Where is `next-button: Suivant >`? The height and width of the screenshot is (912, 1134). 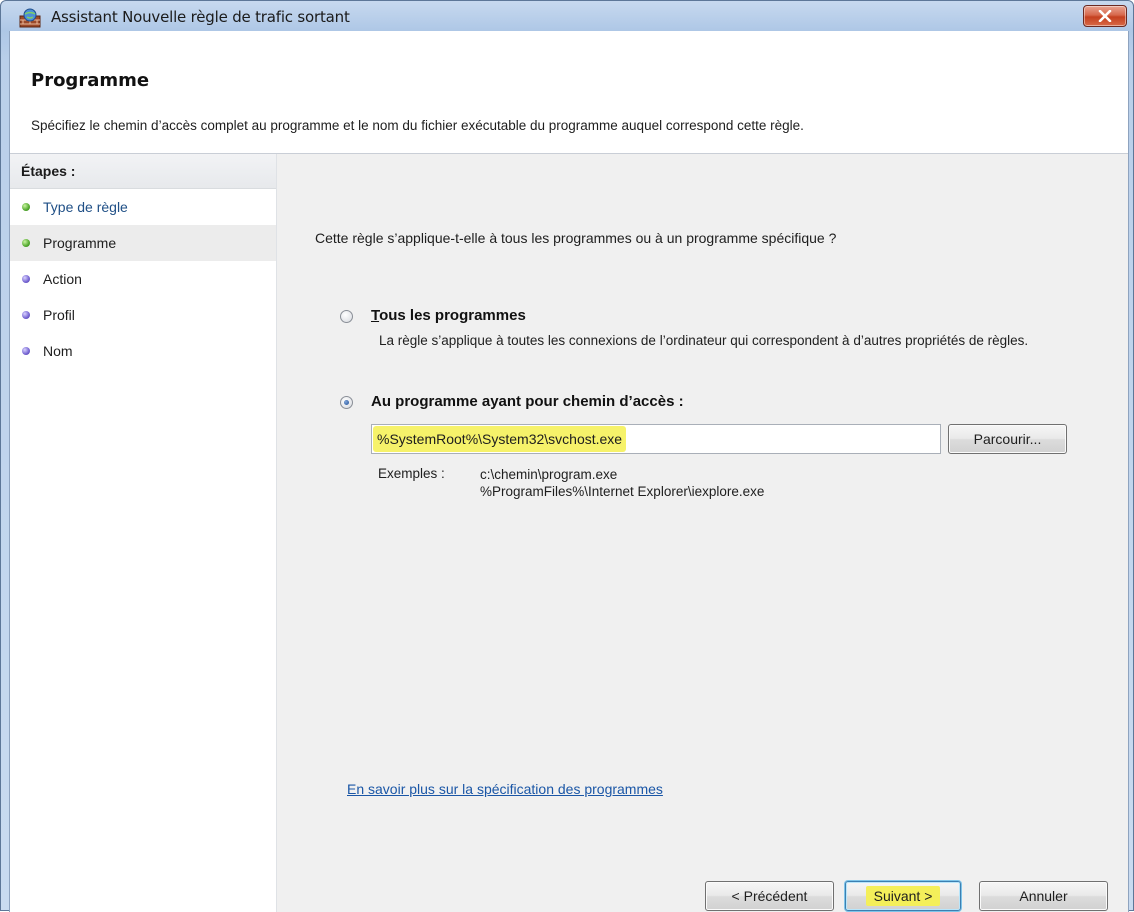
next-button: Suivant > is located at coordinates (903, 896).